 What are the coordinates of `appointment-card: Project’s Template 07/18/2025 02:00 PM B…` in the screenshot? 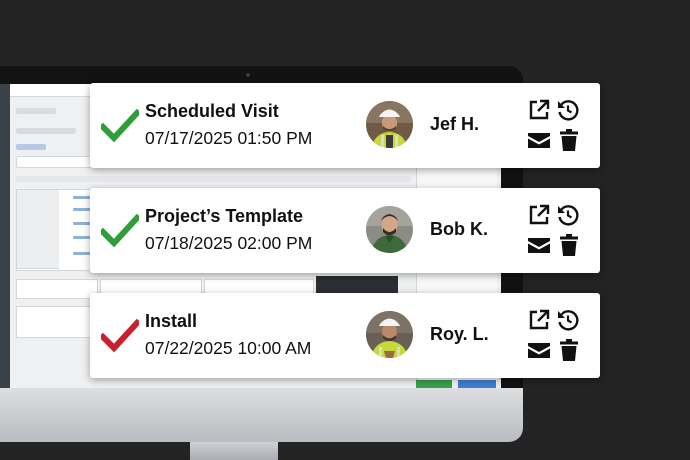 It's located at (345, 230).